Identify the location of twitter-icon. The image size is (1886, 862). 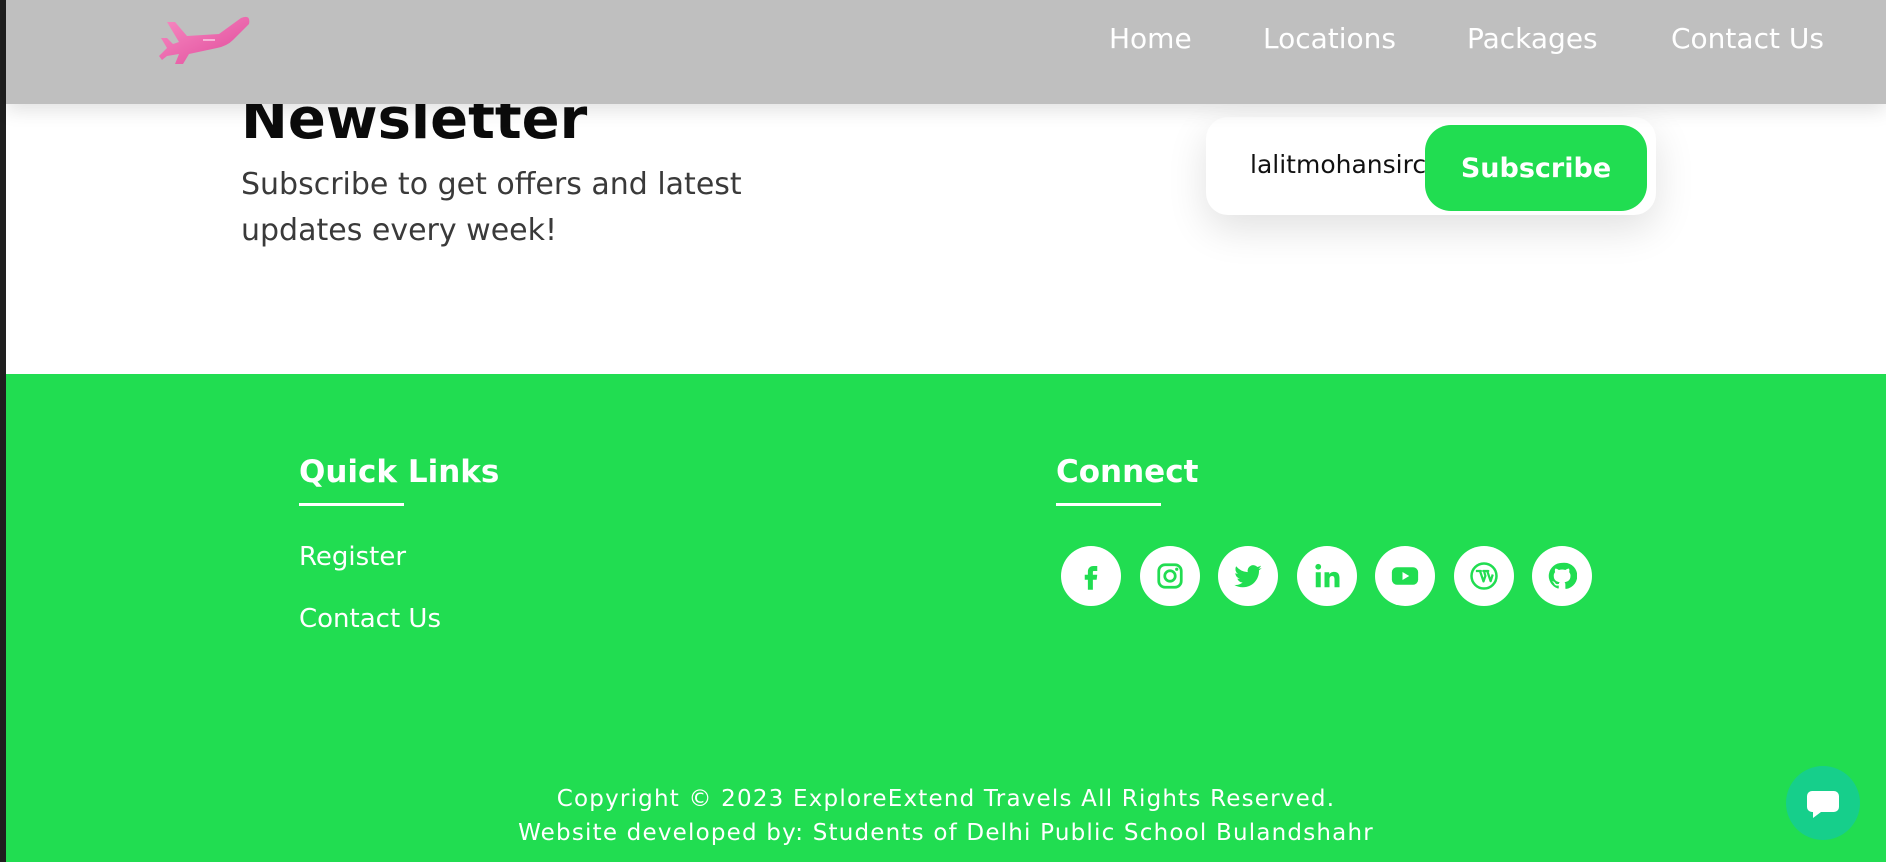
(1248, 576).